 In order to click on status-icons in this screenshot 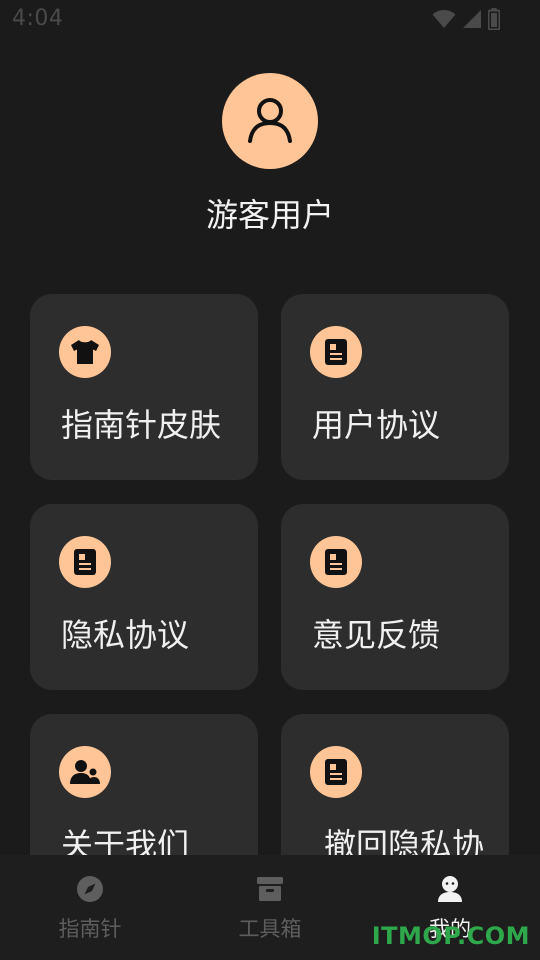, I will do `click(466, 19)`.